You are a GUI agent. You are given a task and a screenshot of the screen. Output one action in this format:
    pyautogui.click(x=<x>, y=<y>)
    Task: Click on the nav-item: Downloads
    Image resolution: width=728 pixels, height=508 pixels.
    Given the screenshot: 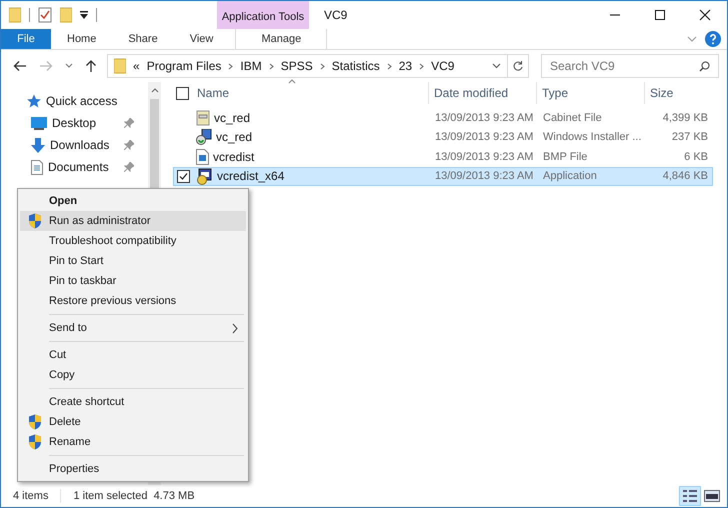 What is the action you would take?
    pyautogui.click(x=74, y=145)
    